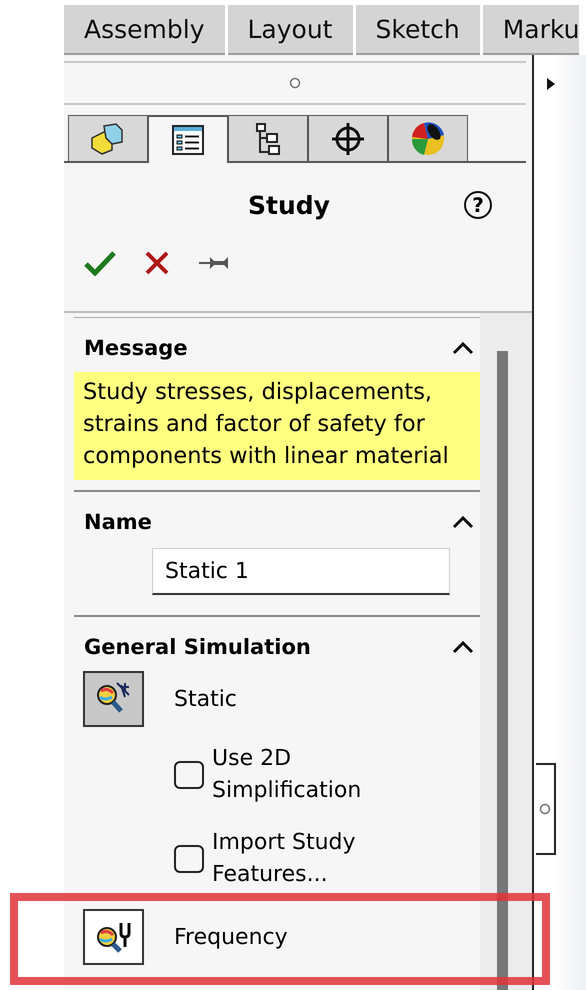 Image resolution: width=586 pixels, height=990 pixels. Describe the element at coordinates (144, 30) in the screenshot. I see `ribbon-tab: Assembly` at that location.